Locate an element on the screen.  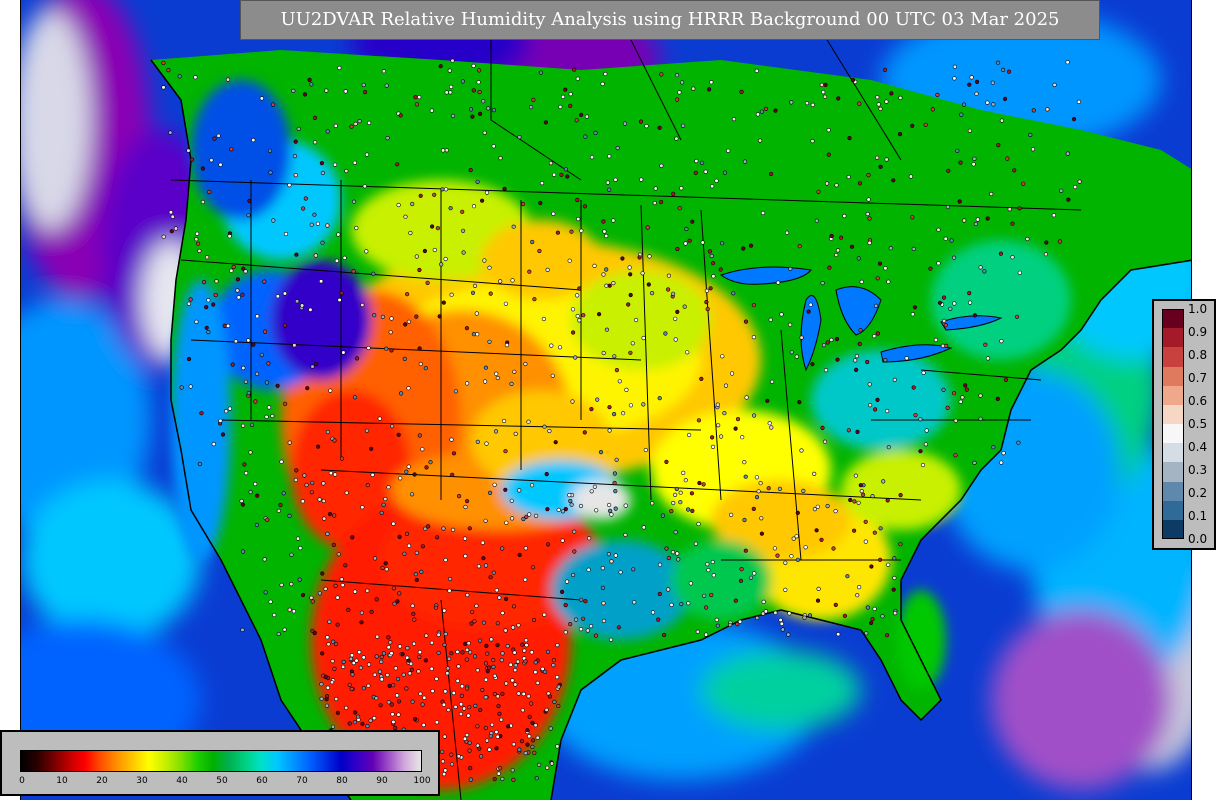
fraction-tick-label: 0.6 is located at coordinates (1198, 401).